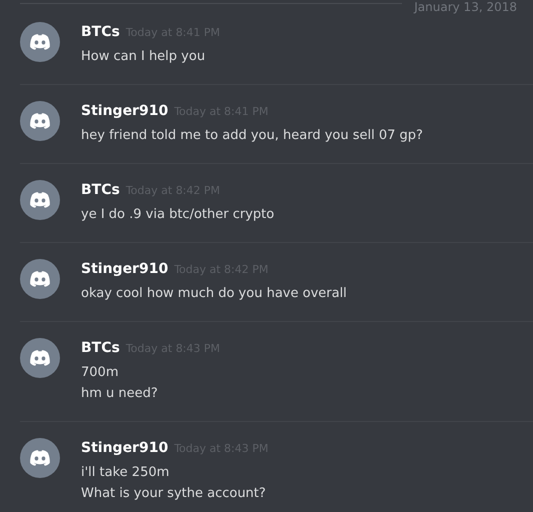 This screenshot has width=533, height=512. What do you see at coordinates (174, 494) in the screenshot?
I see `message-text: What is your sythe account?` at bounding box center [174, 494].